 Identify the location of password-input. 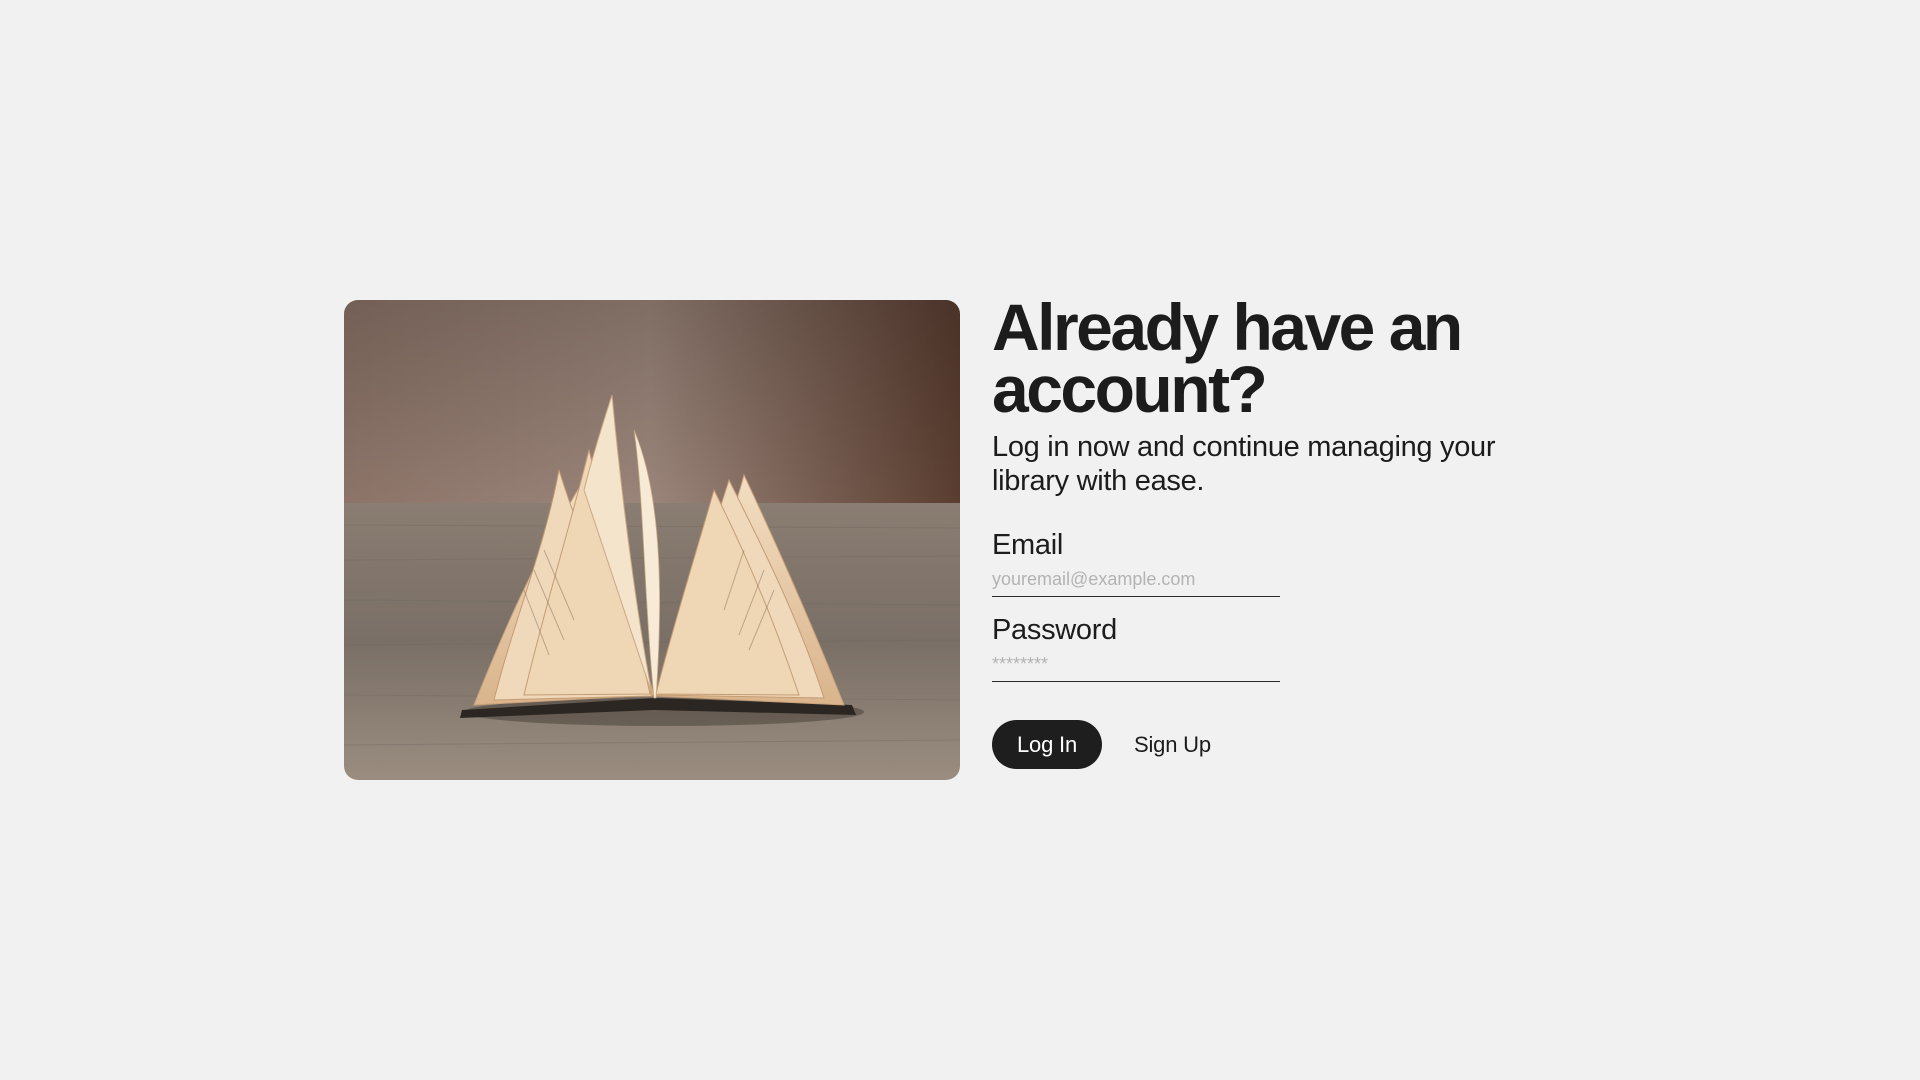
(1136, 667).